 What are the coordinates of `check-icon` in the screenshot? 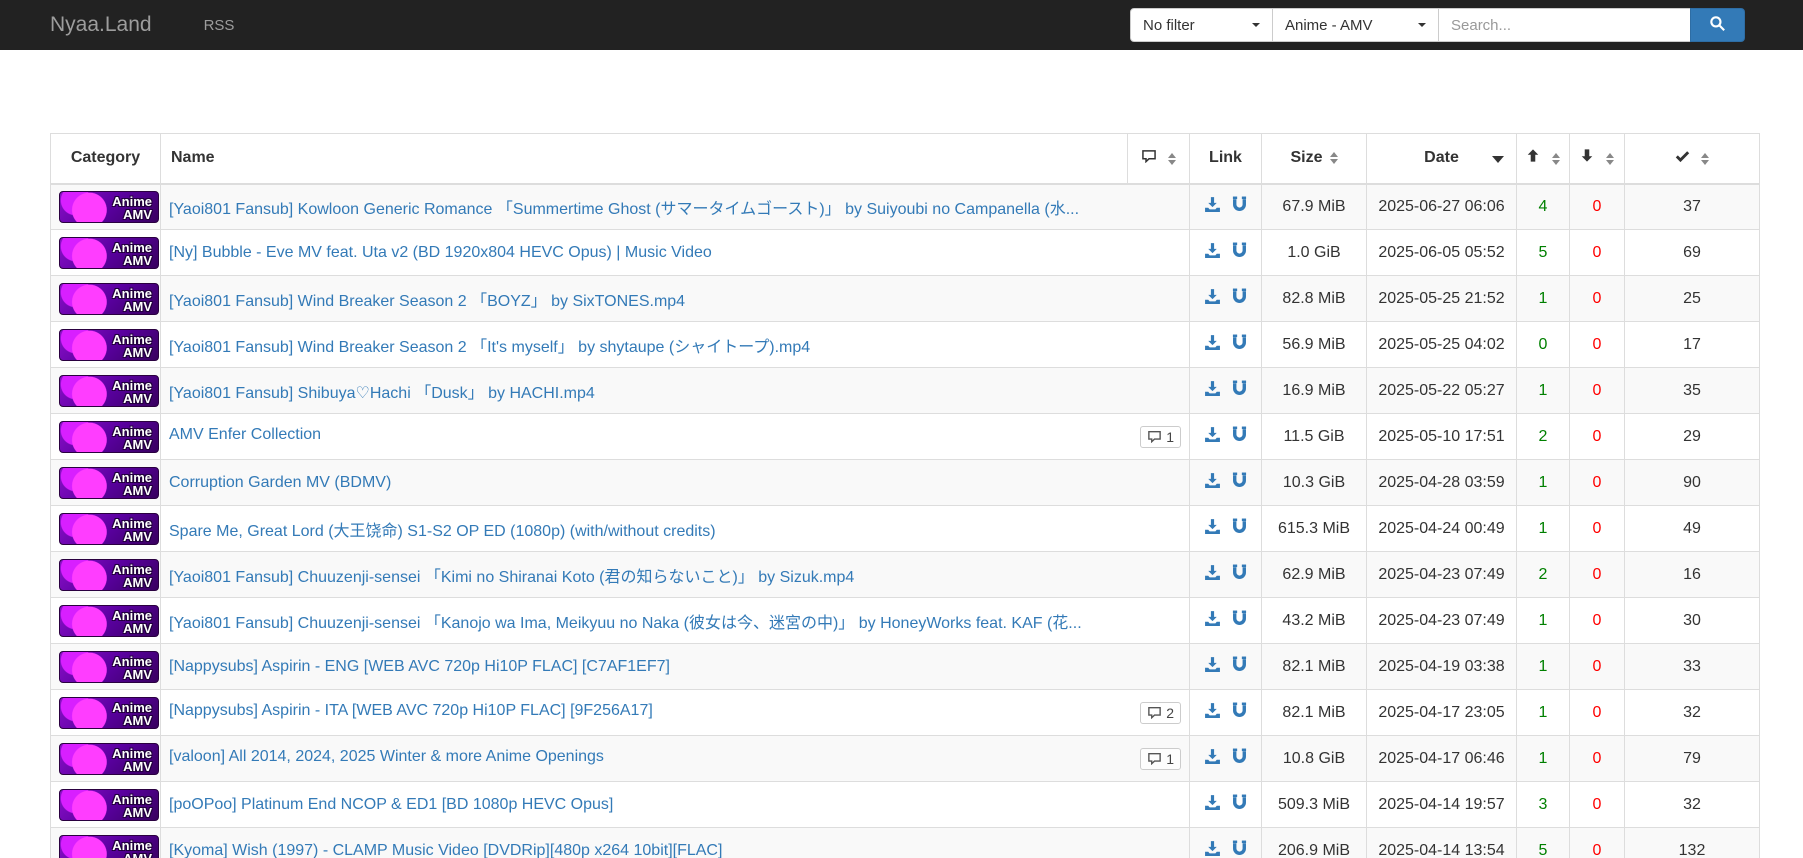 It's located at (1684, 158).